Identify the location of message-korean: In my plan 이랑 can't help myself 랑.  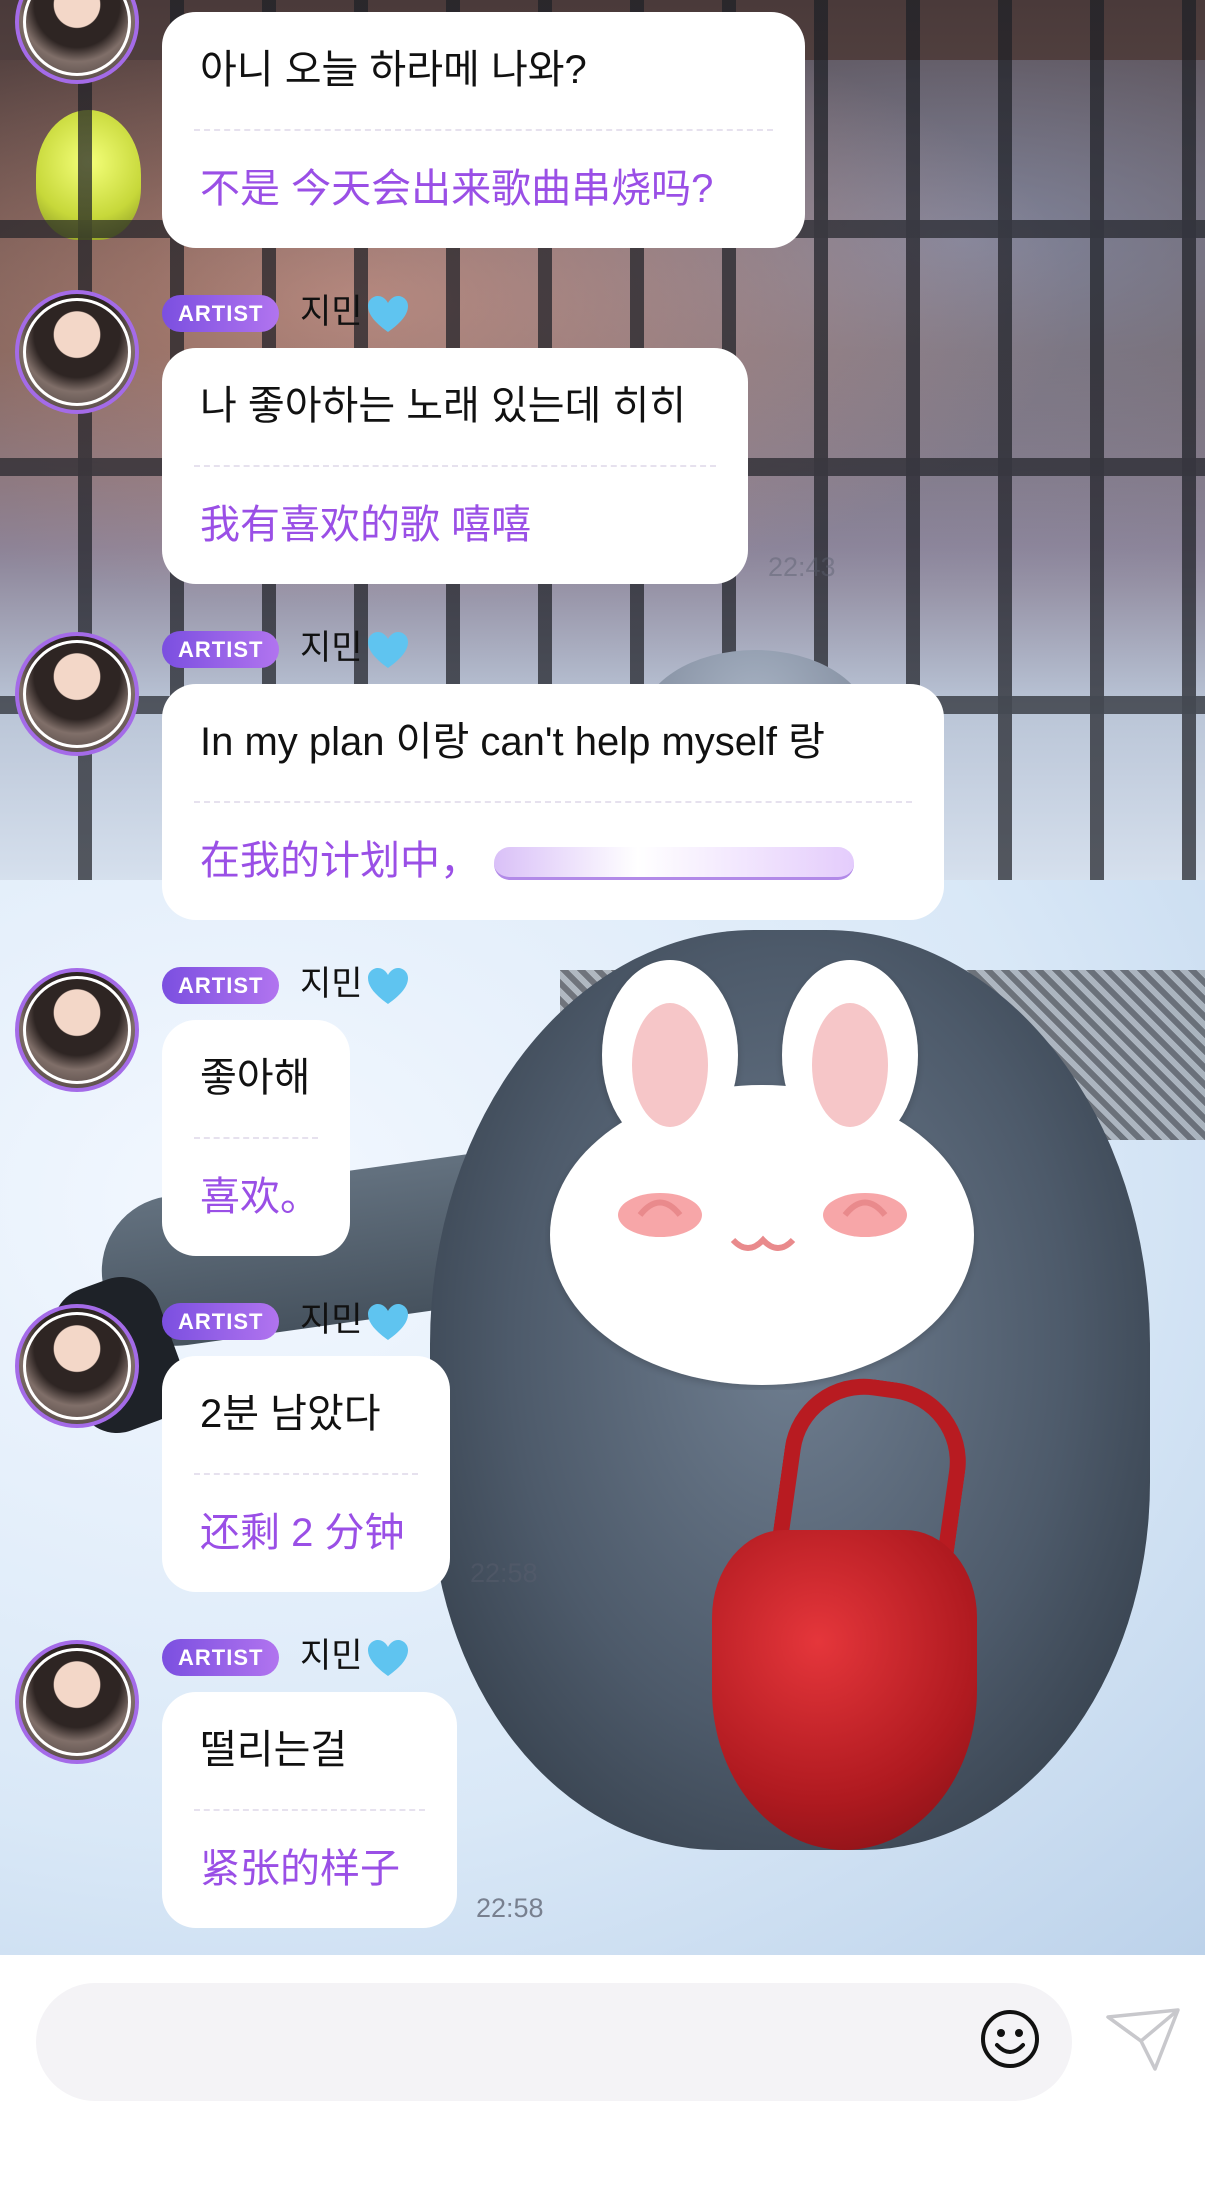
(512, 742).